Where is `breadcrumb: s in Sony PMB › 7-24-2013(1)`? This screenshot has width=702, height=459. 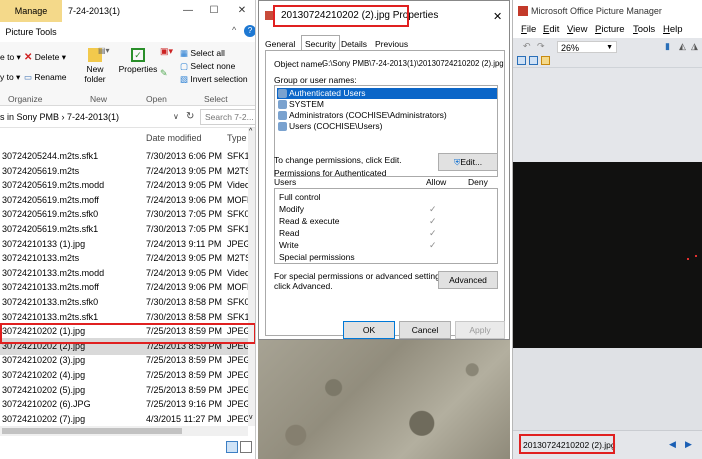
breadcrumb: s in Sony PMB › 7-24-2013(1) is located at coordinates (59, 117).